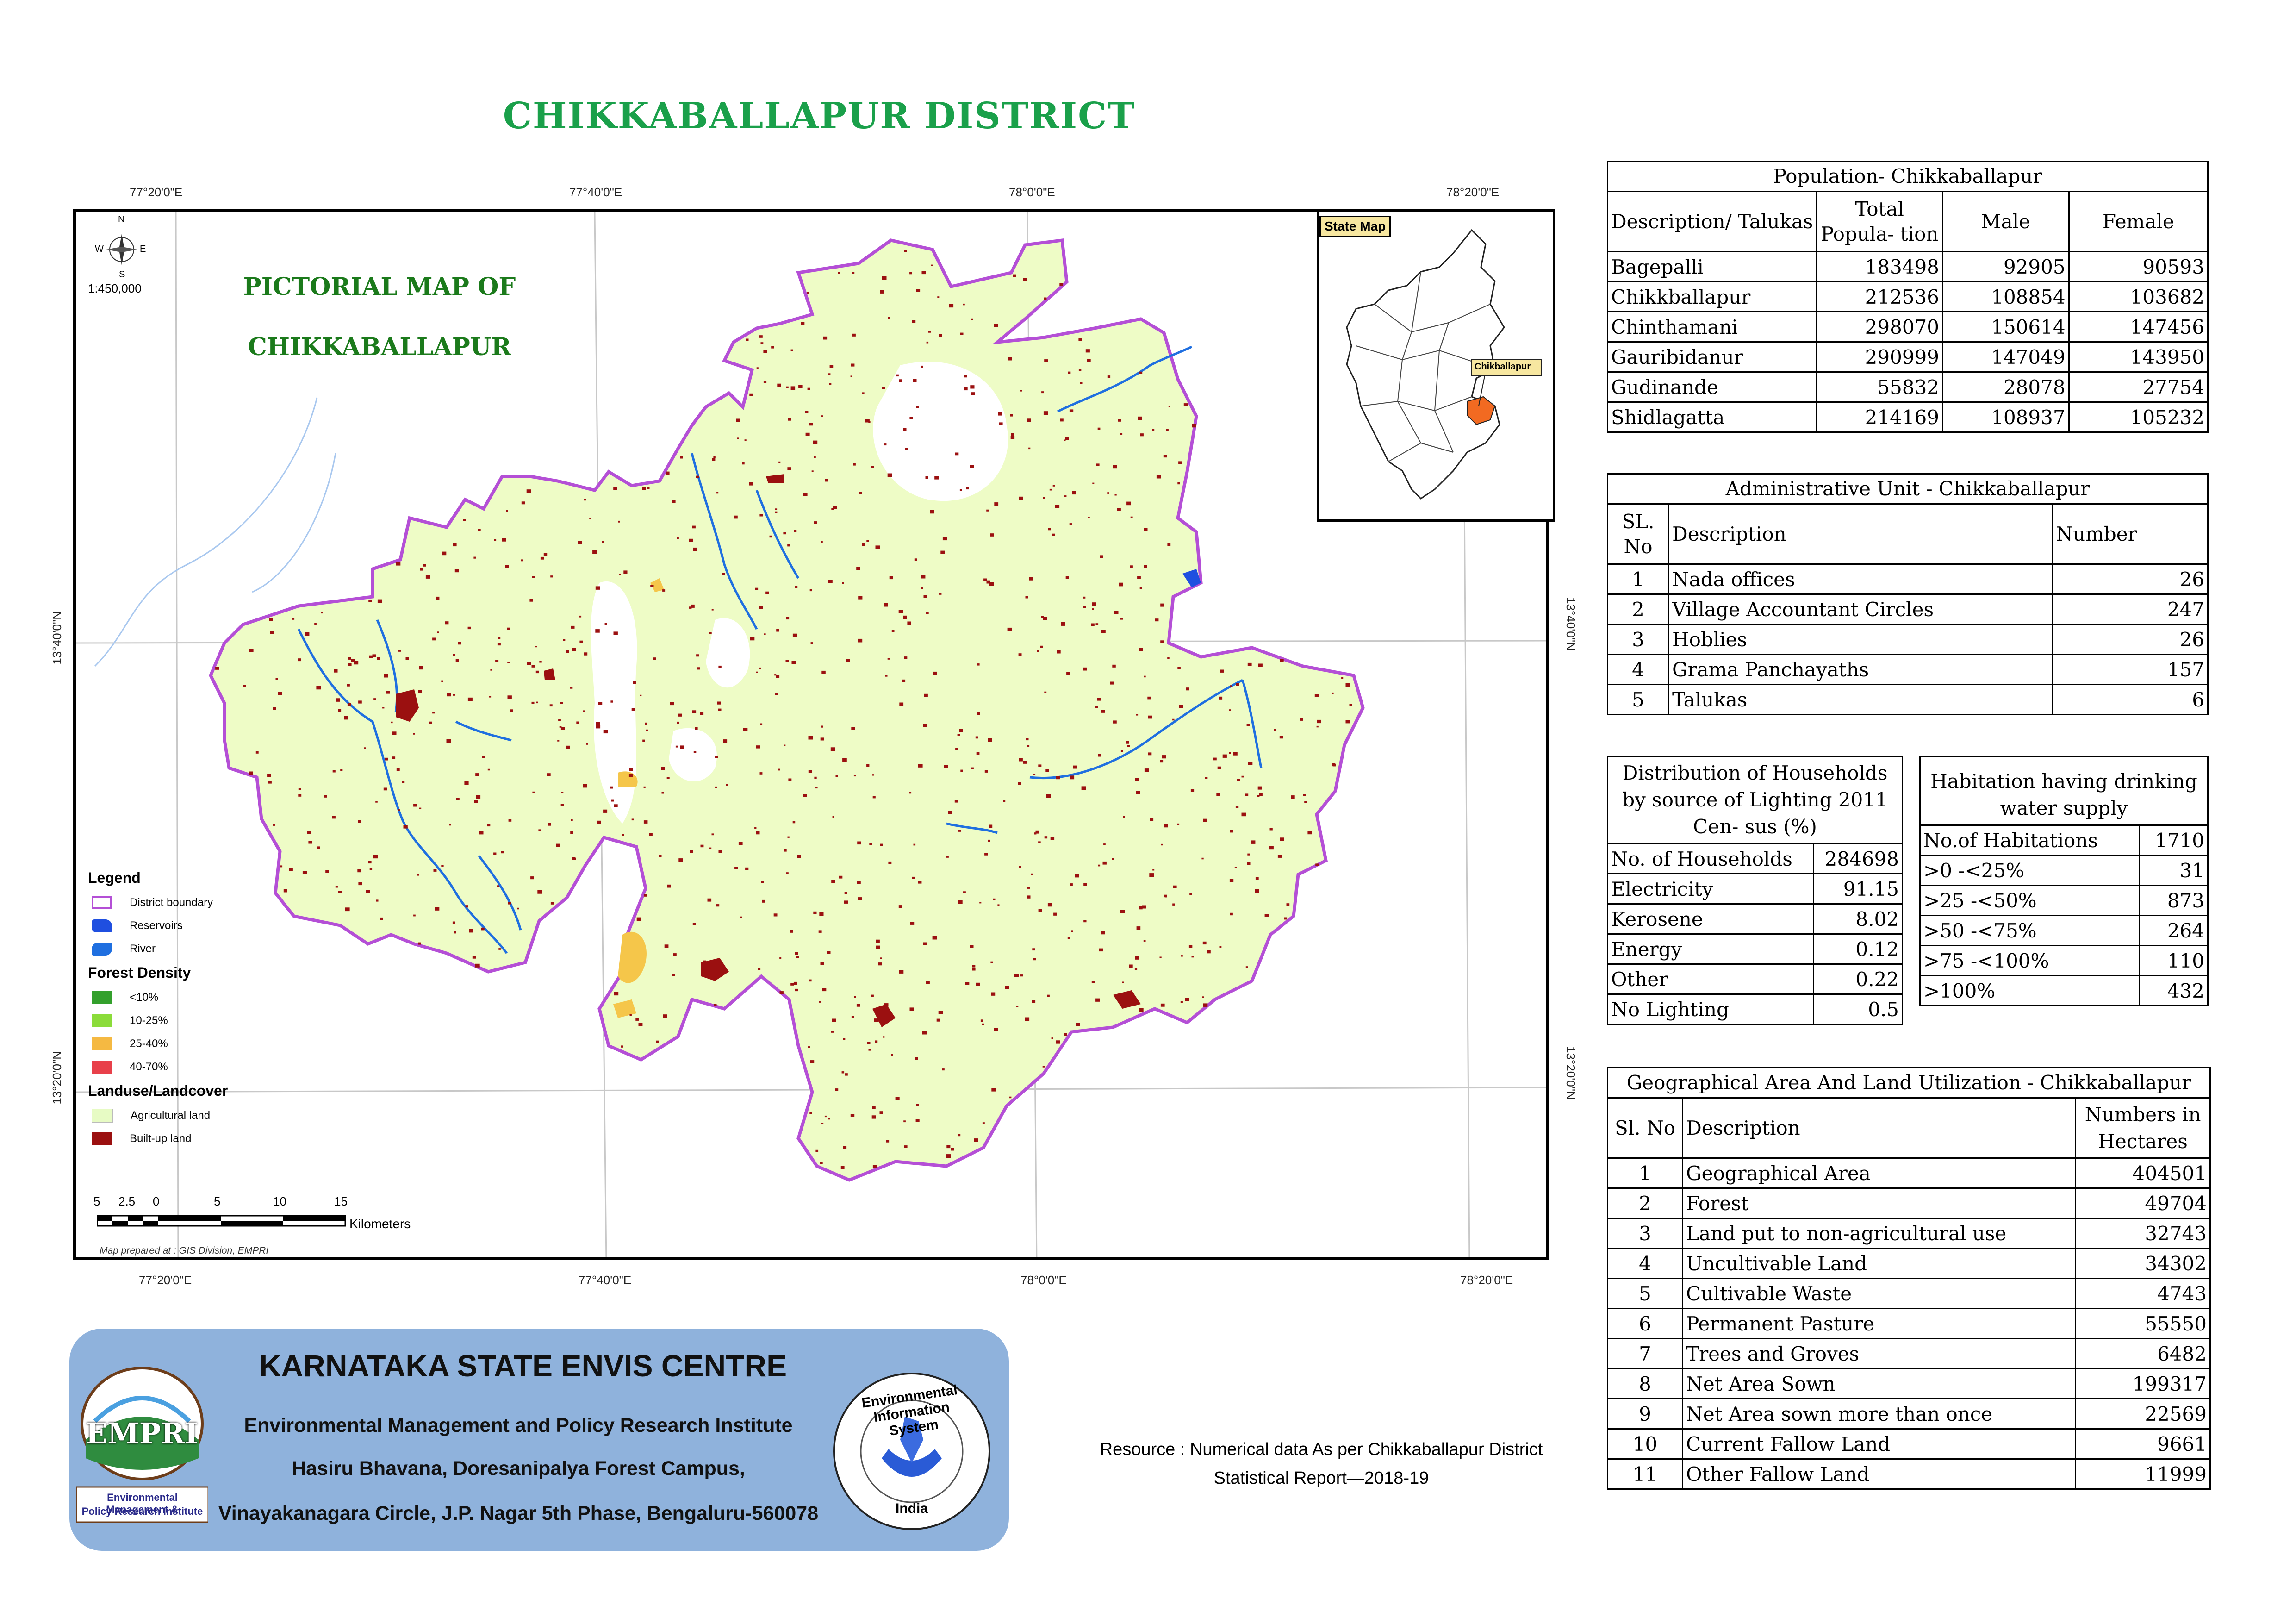 Image resolution: width=2296 pixels, height=1624 pixels. What do you see at coordinates (605, 1280) in the screenshot?
I see `coord-bottom-2: 77°40'0"E` at bounding box center [605, 1280].